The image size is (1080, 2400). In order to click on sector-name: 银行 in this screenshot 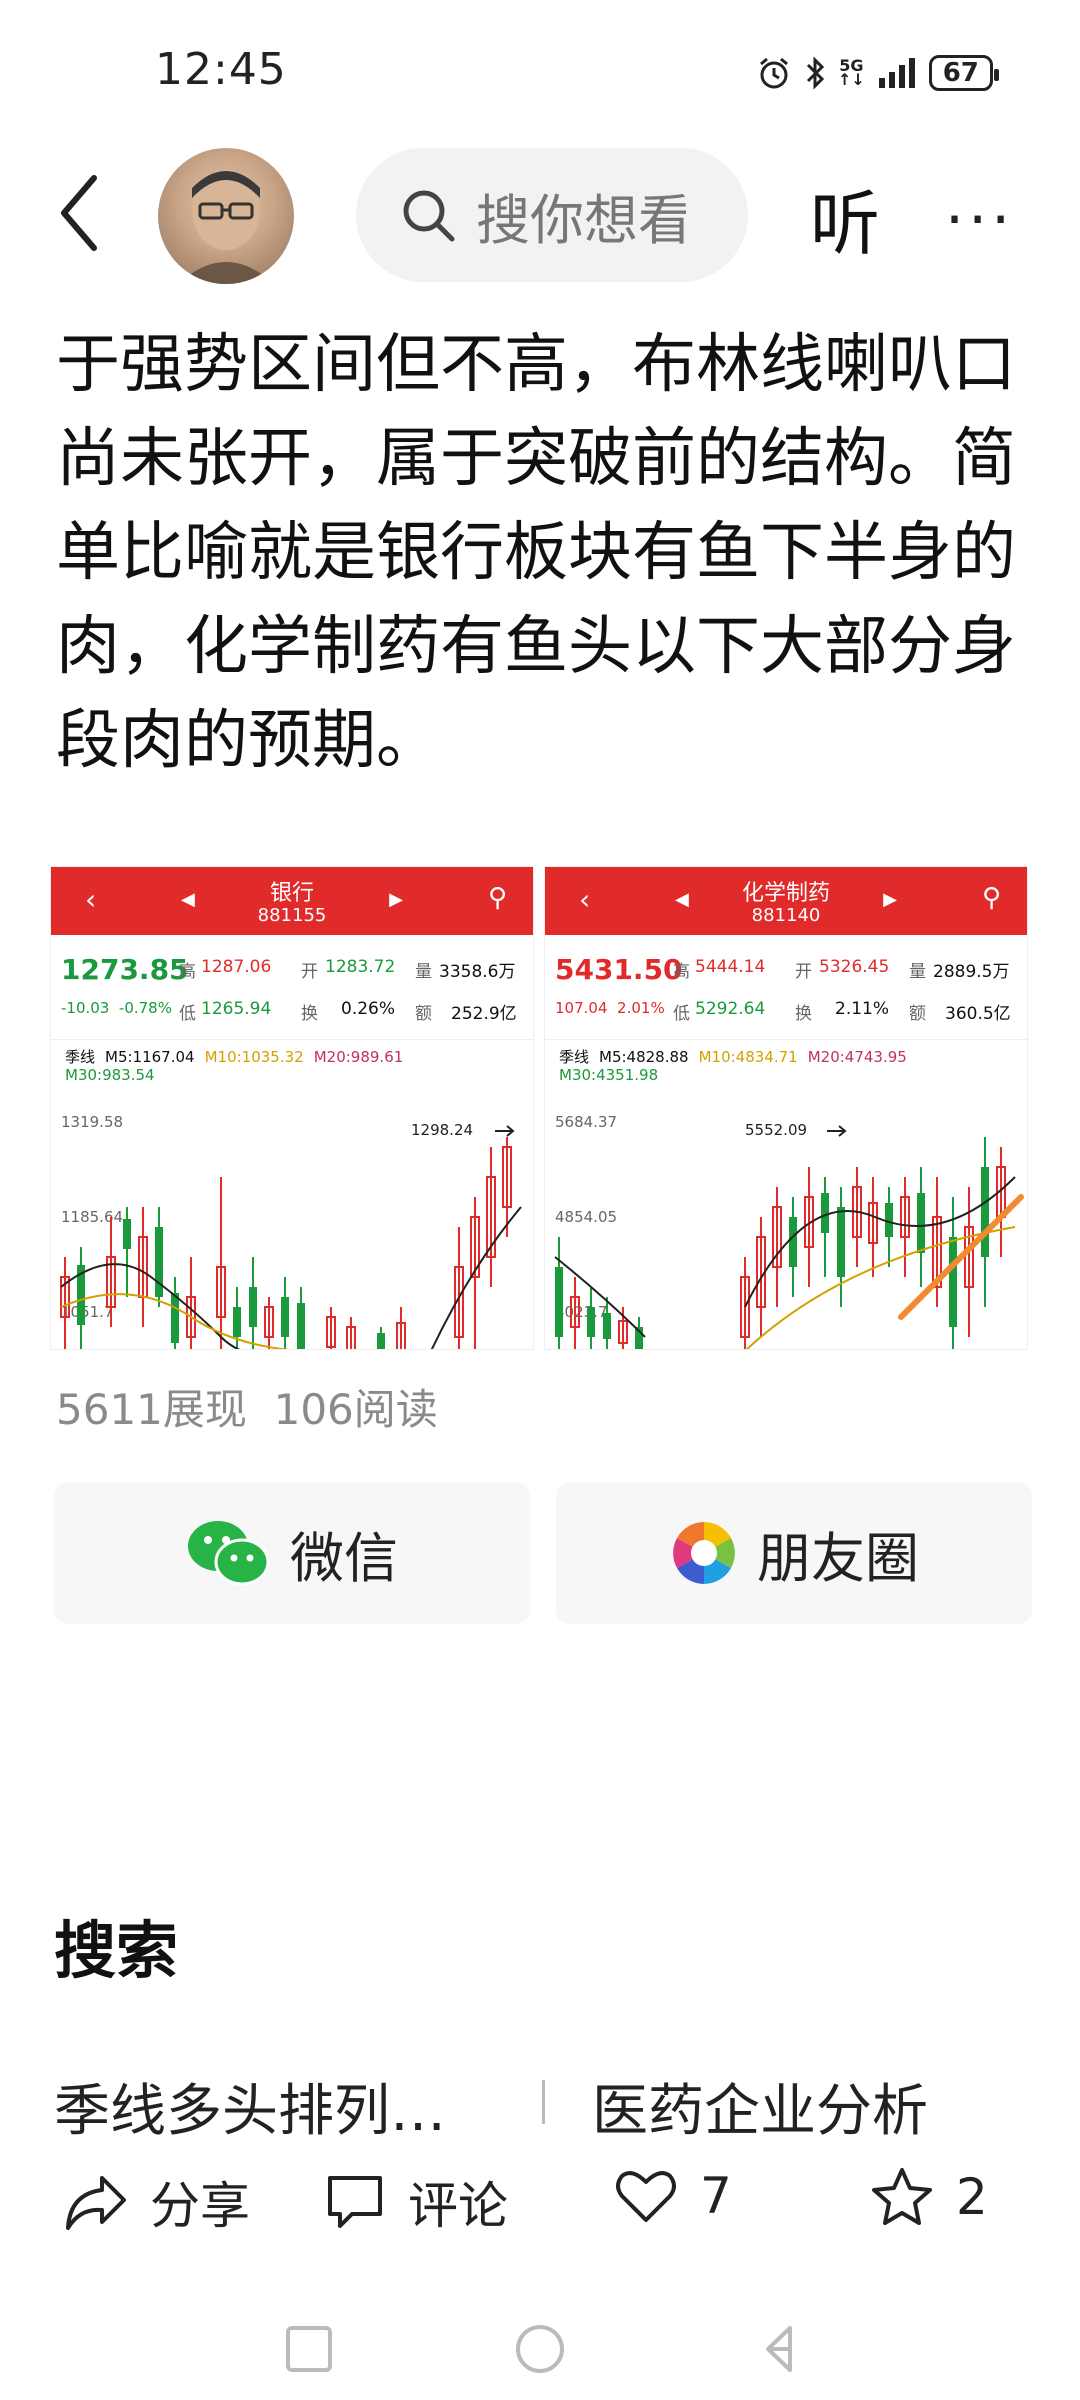, I will do `click(291, 893)`.